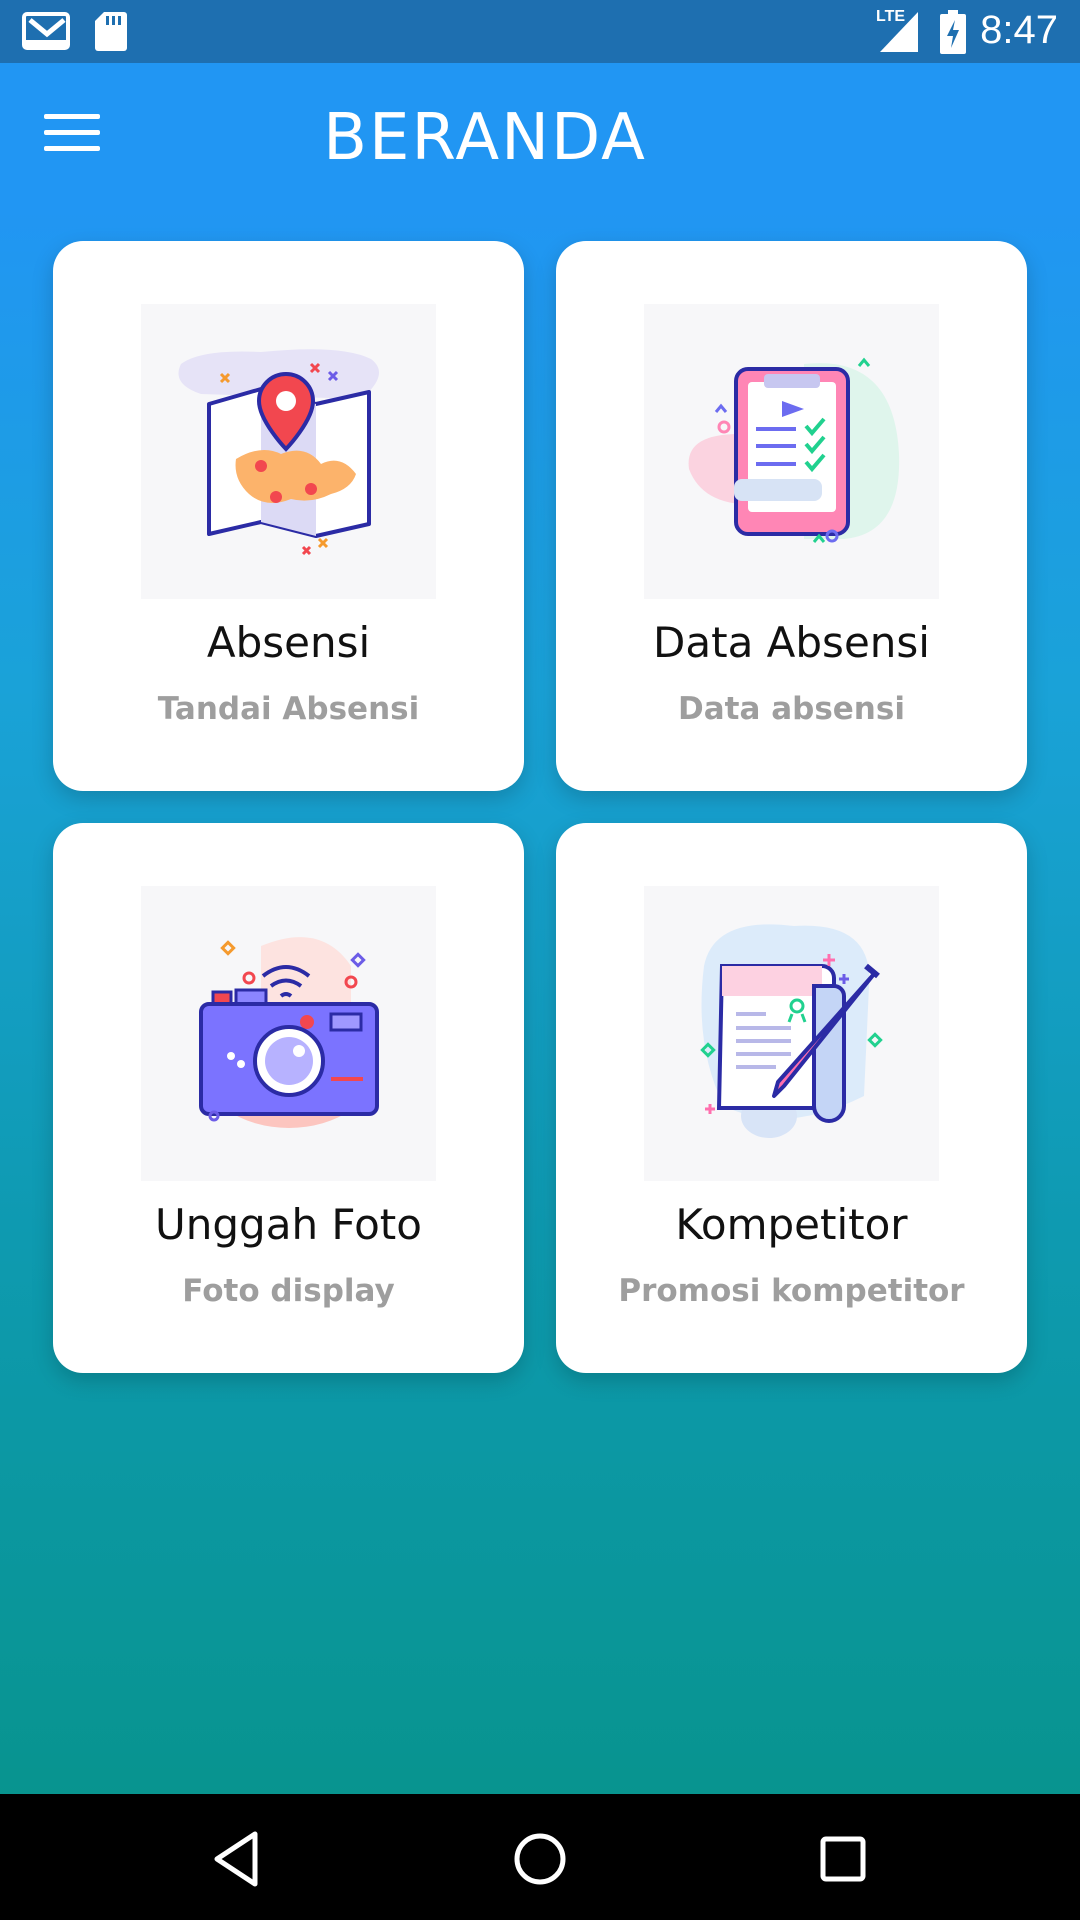 The image size is (1080, 1920). I want to click on recents-icon, so click(843, 1859).